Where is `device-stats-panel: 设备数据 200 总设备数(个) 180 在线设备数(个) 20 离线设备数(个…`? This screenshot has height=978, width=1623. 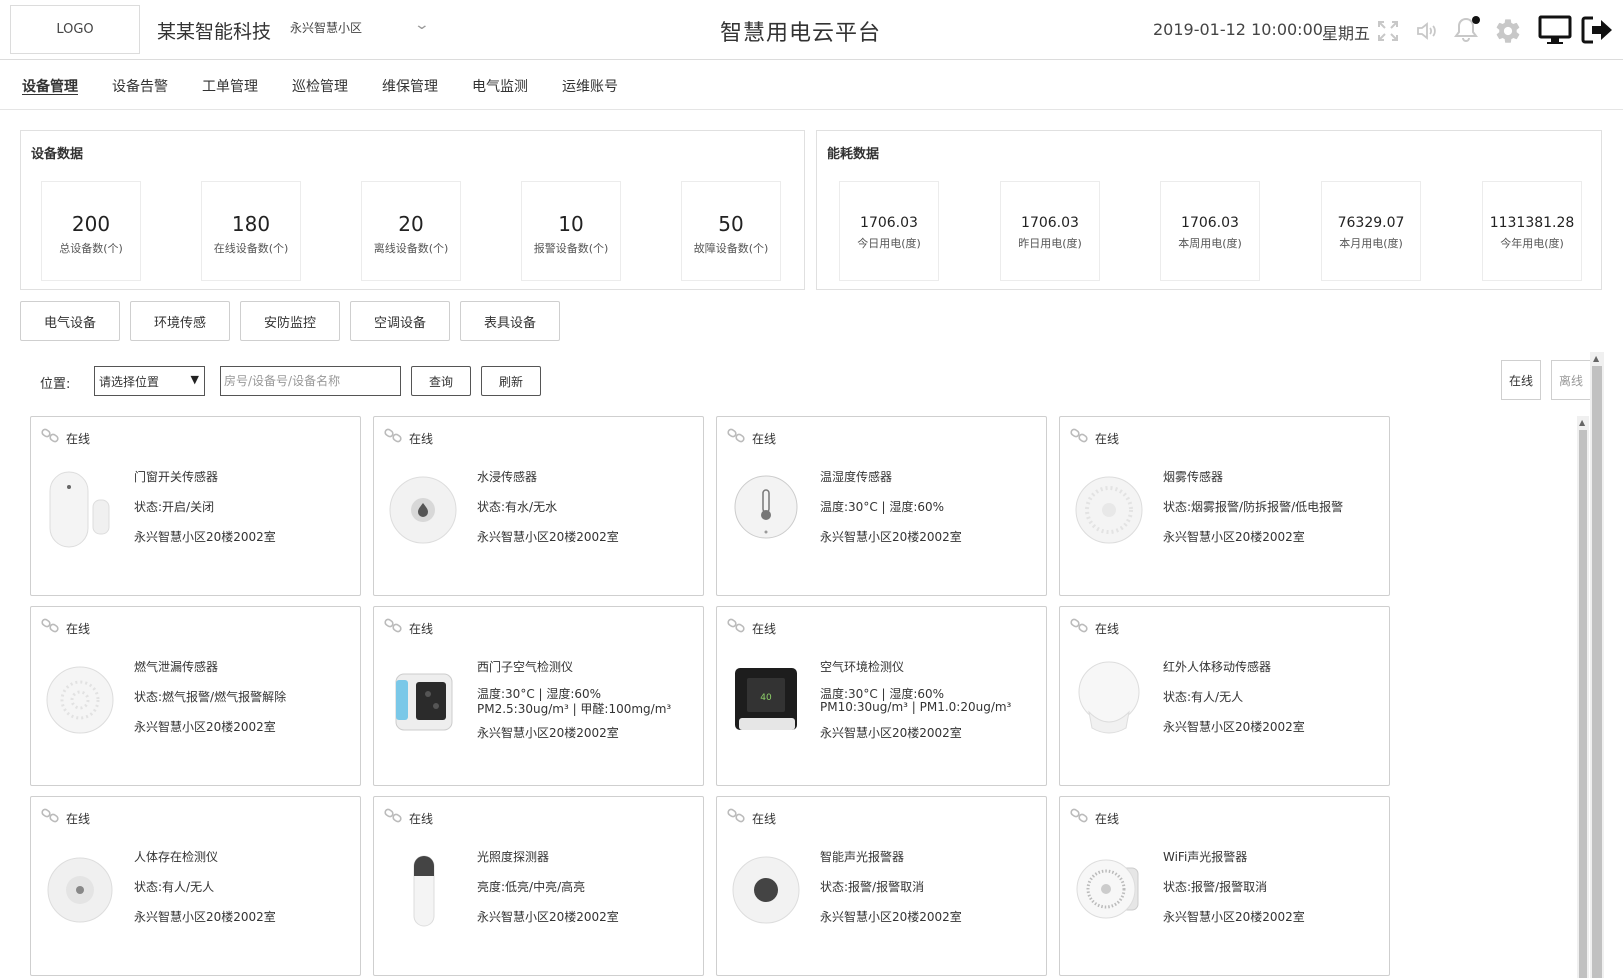
device-stats-panel: 设备数据 200 总设备数(个) 180 在线设备数(个) 20 离线设备数(个… is located at coordinates (412, 210).